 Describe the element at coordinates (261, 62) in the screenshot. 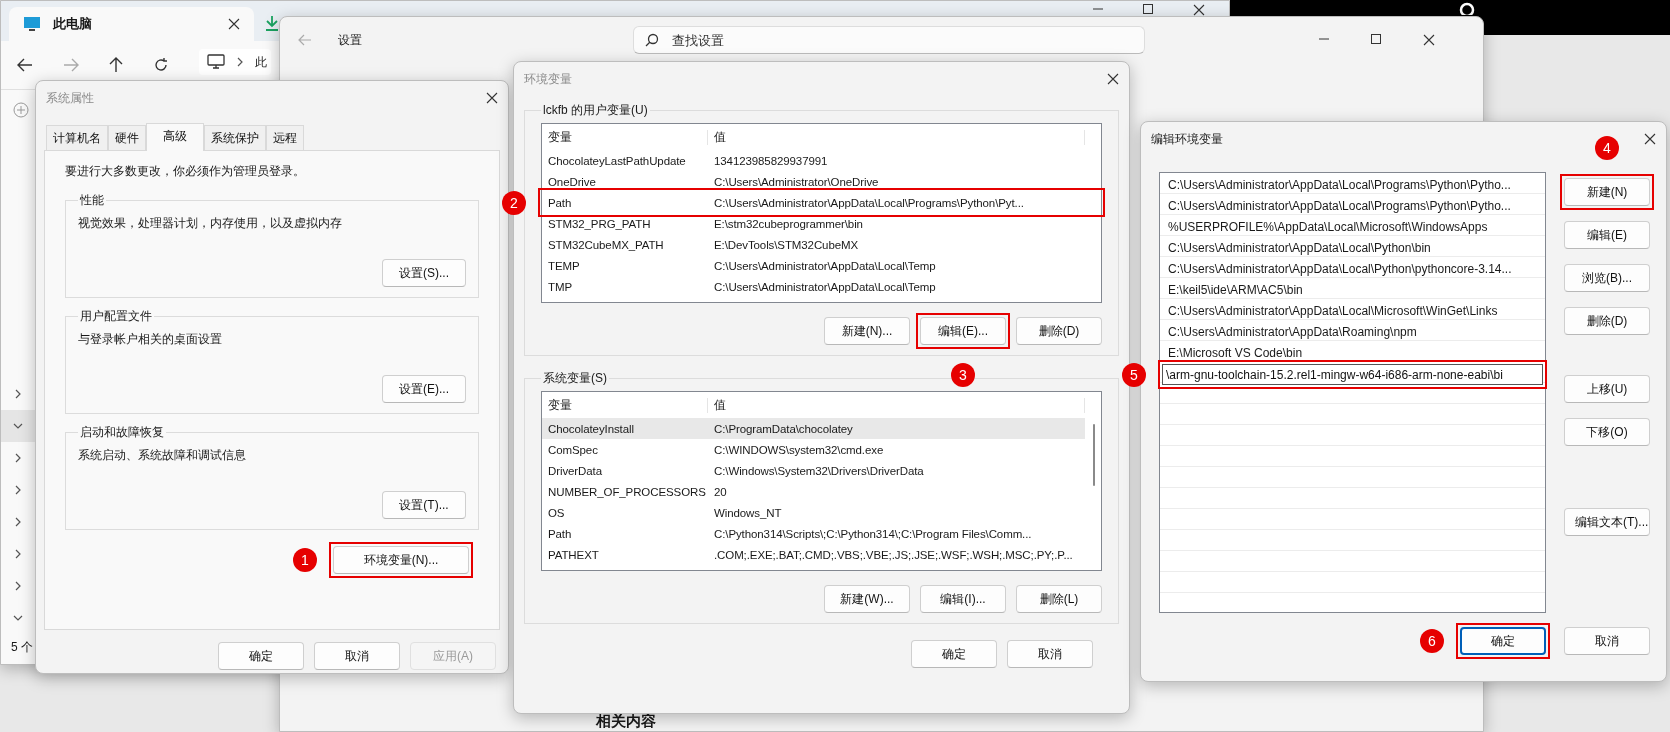

I see `breadcrumb: 此` at that location.